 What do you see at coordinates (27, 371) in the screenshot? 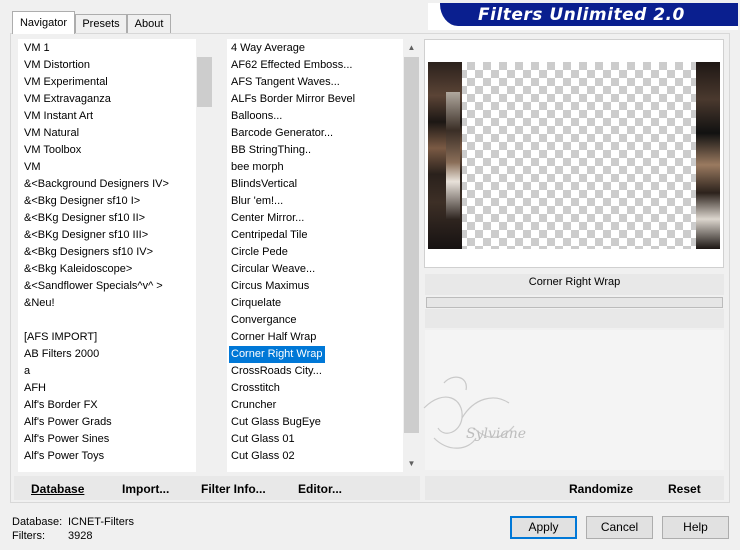
I see `category-list-item: a` at bounding box center [27, 371].